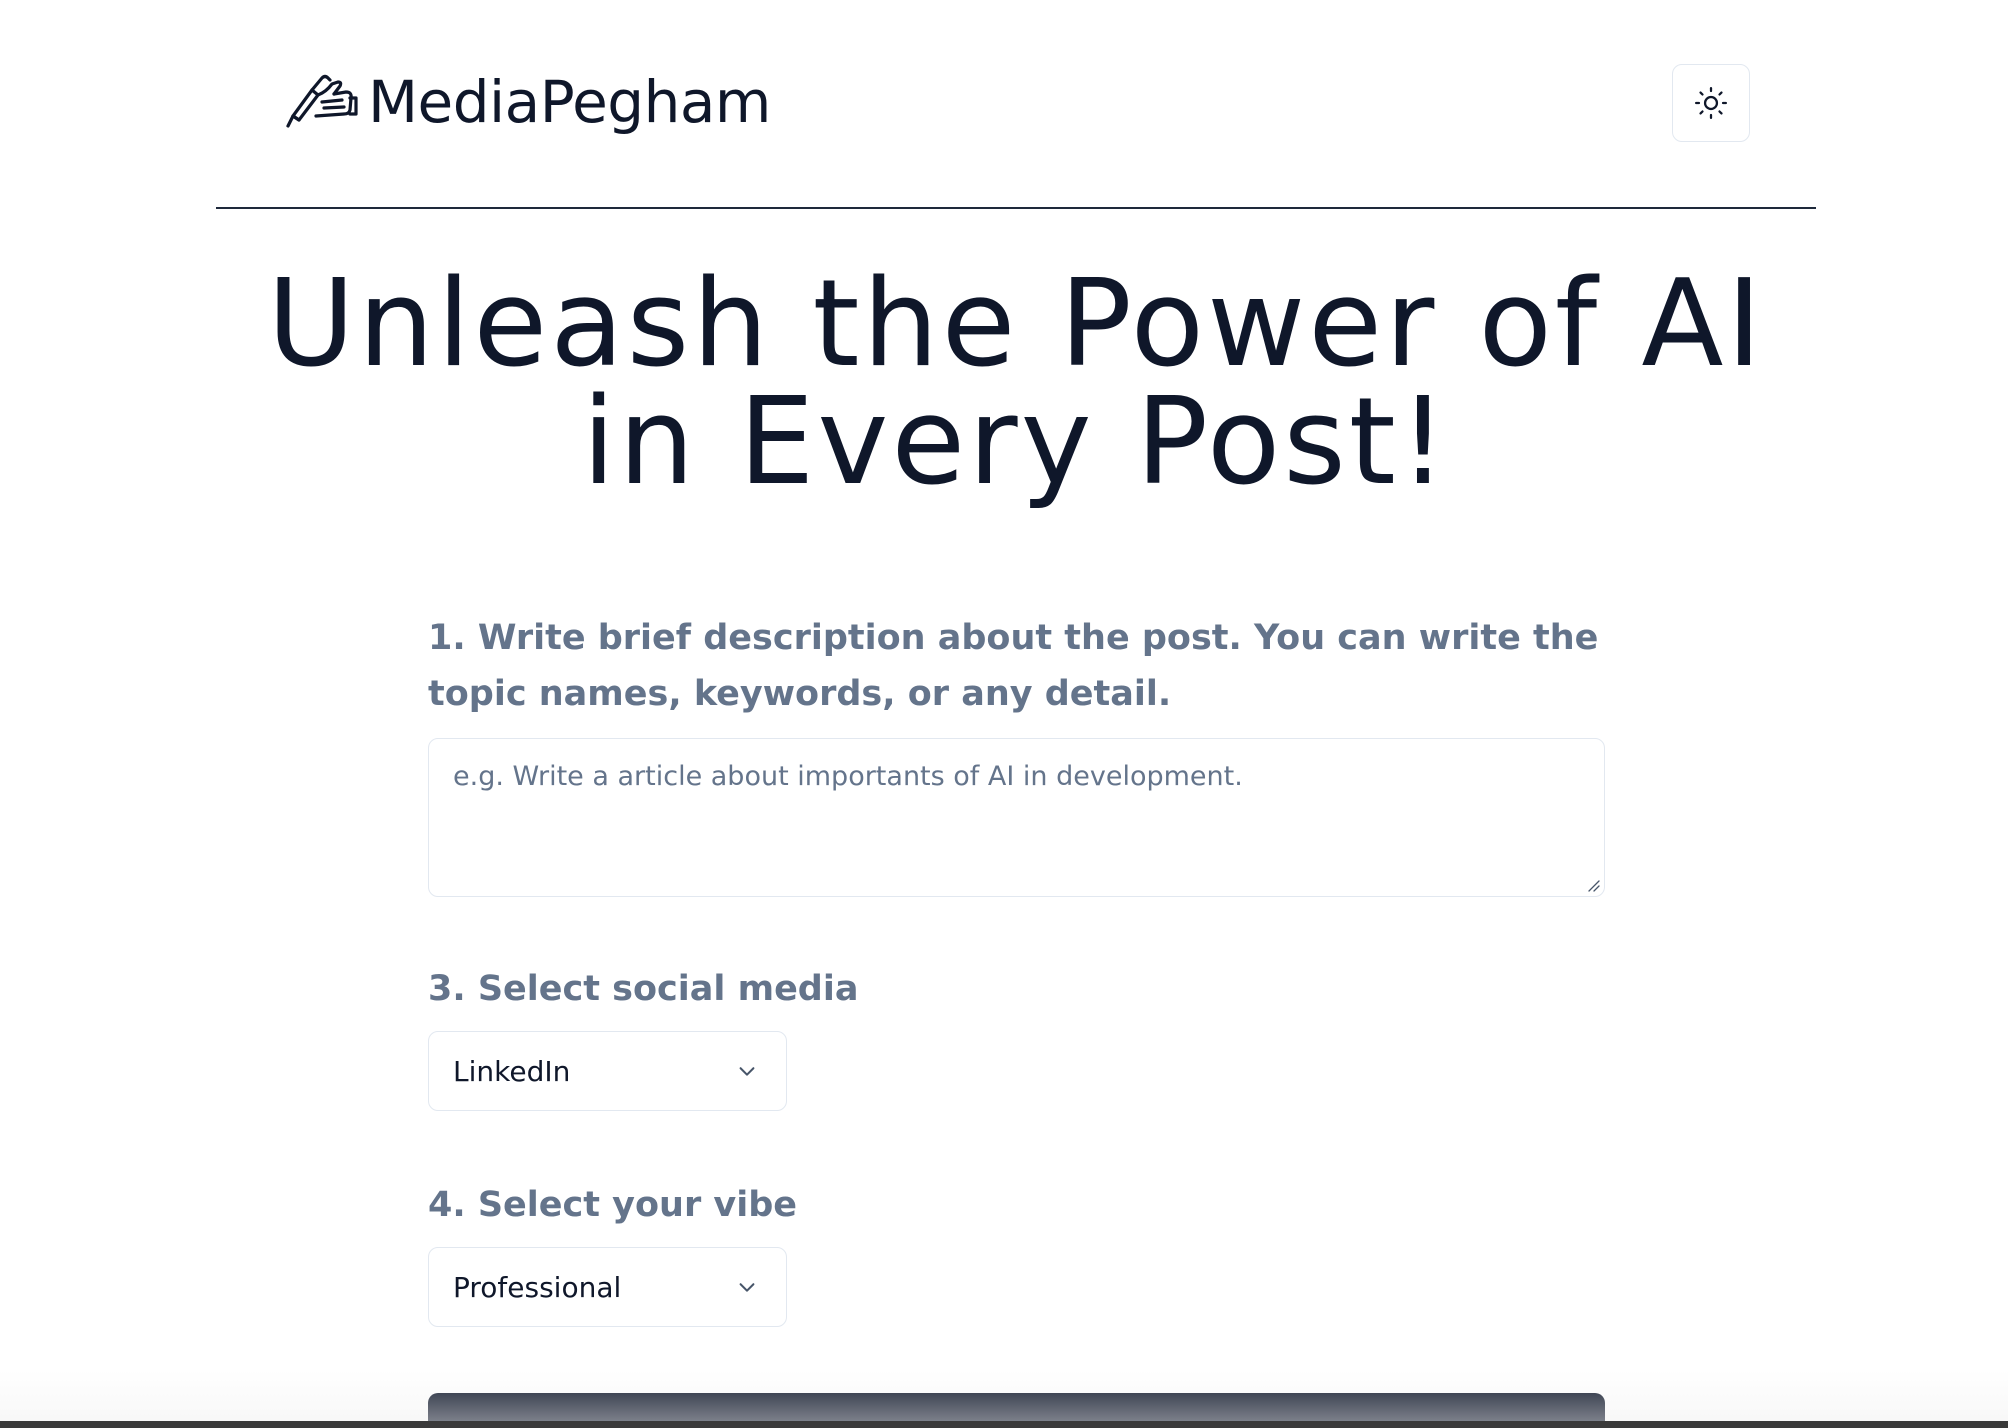 The height and width of the screenshot is (1428, 2008). I want to click on site-header: MediaPegham, so click(1016, 104).